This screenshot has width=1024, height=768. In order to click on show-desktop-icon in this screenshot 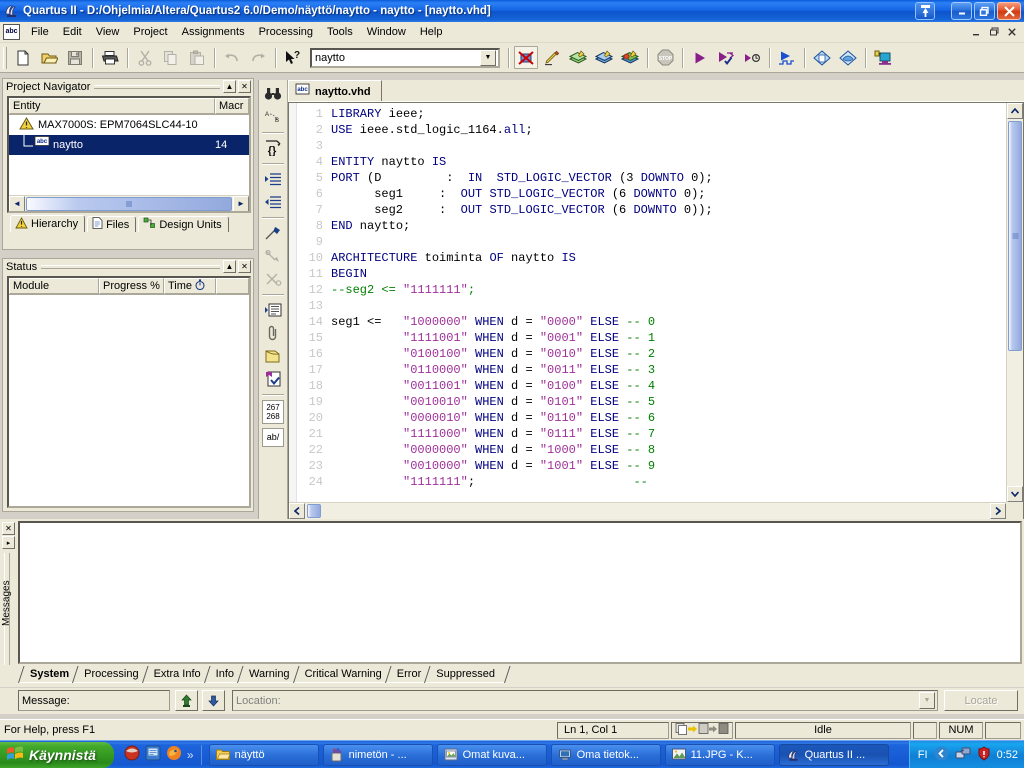, I will do `click(153, 754)`.